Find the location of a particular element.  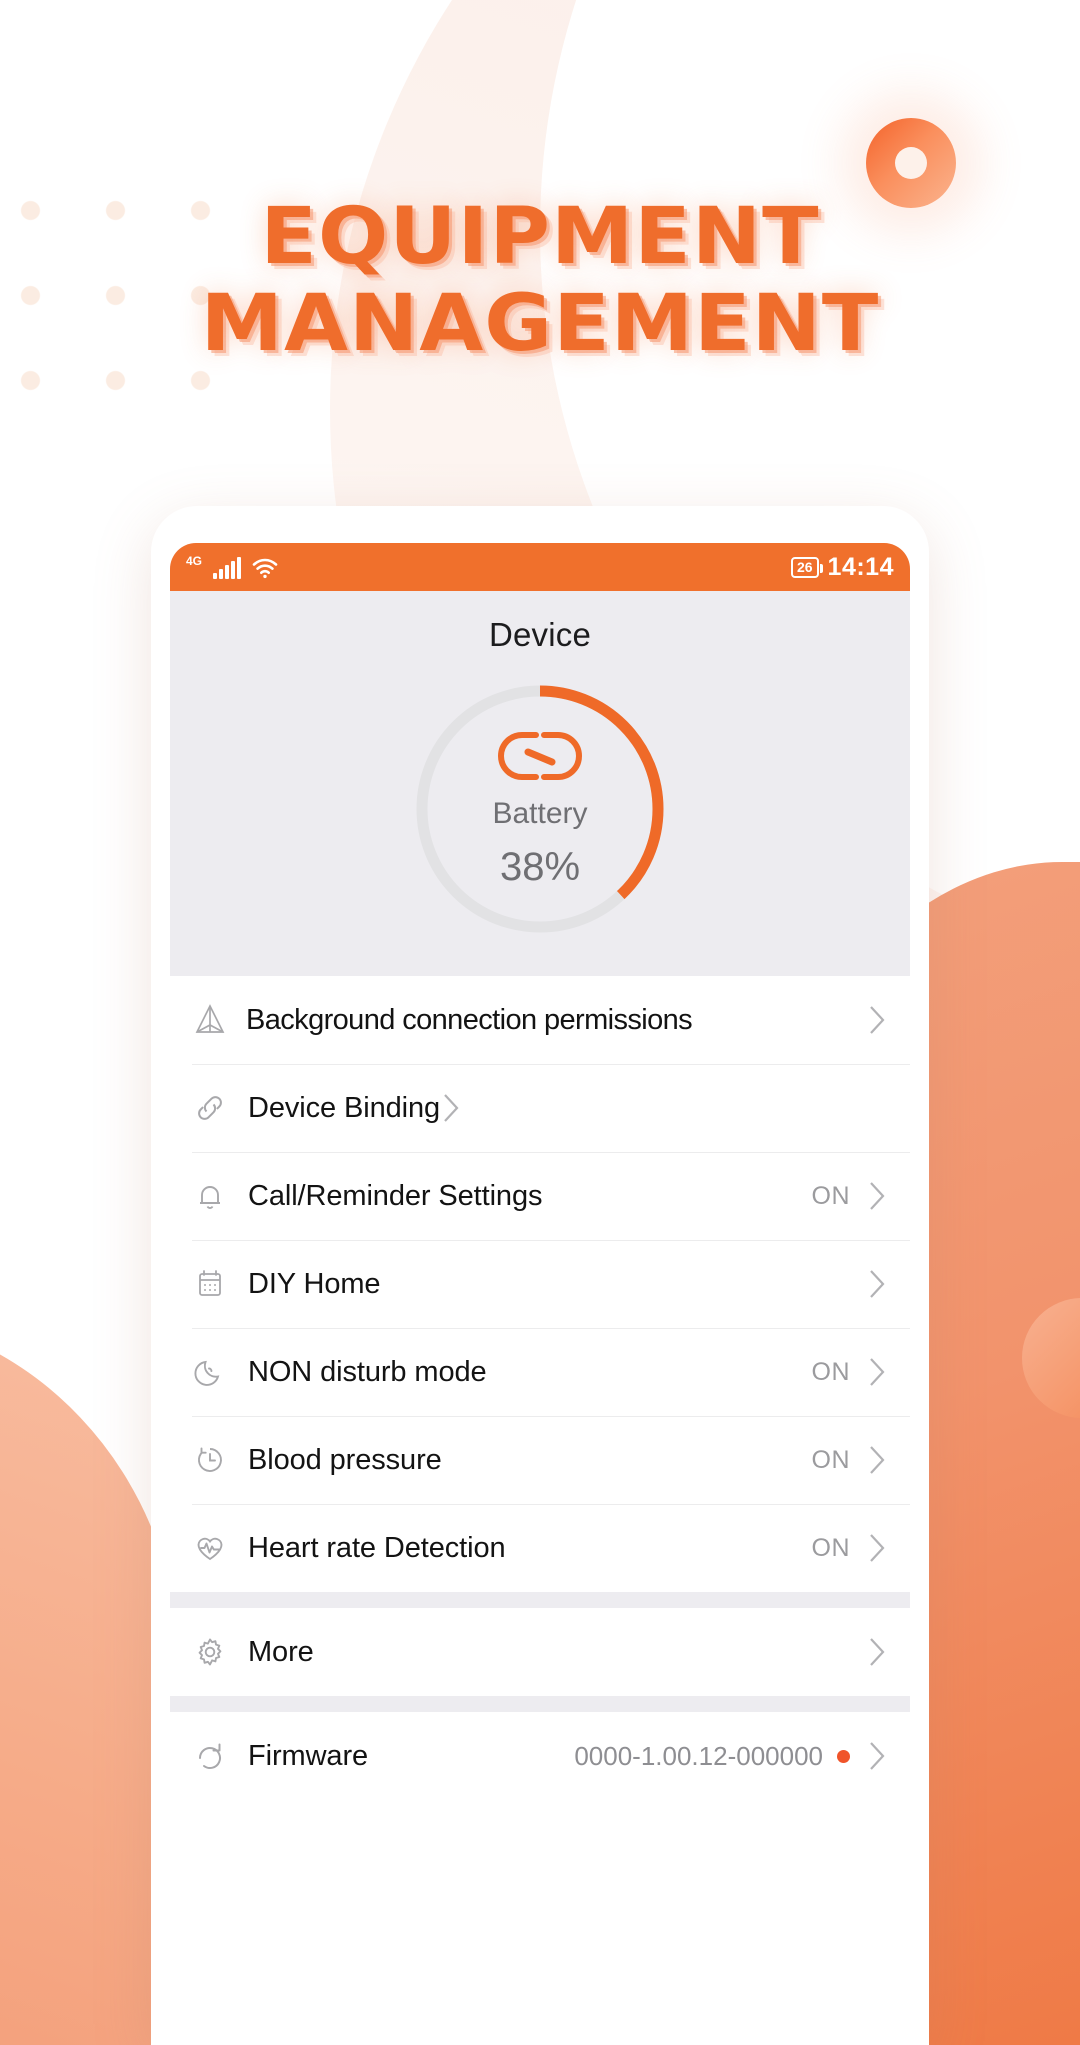

list-item-label: NON disturb mode is located at coordinates (367, 1371).